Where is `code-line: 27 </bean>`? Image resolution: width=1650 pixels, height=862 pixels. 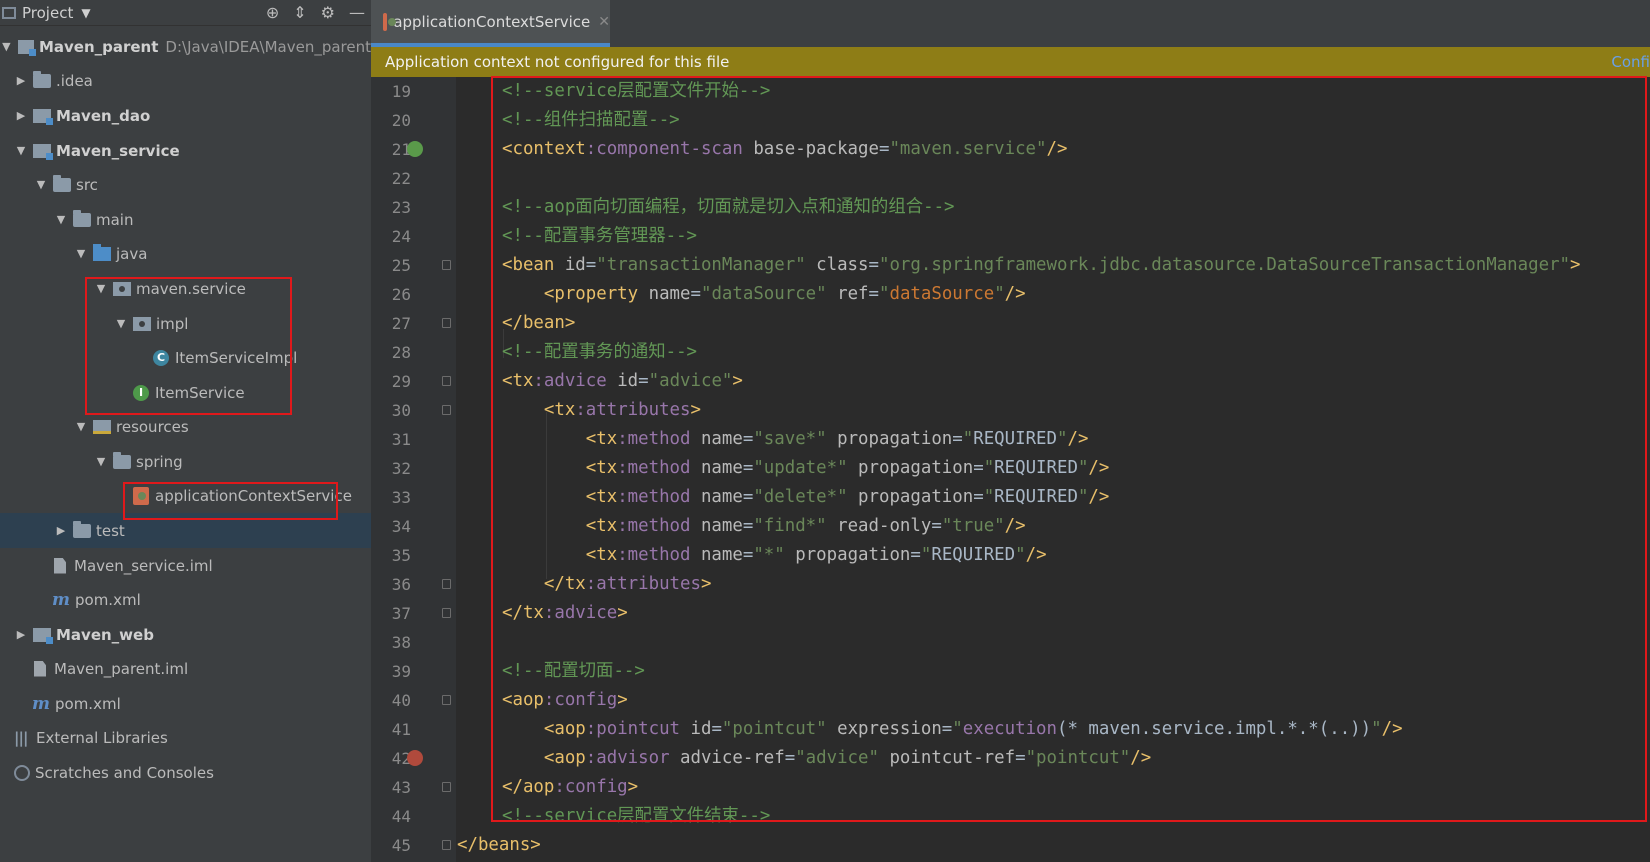 code-line: 27 </bean> is located at coordinates (483, 323).